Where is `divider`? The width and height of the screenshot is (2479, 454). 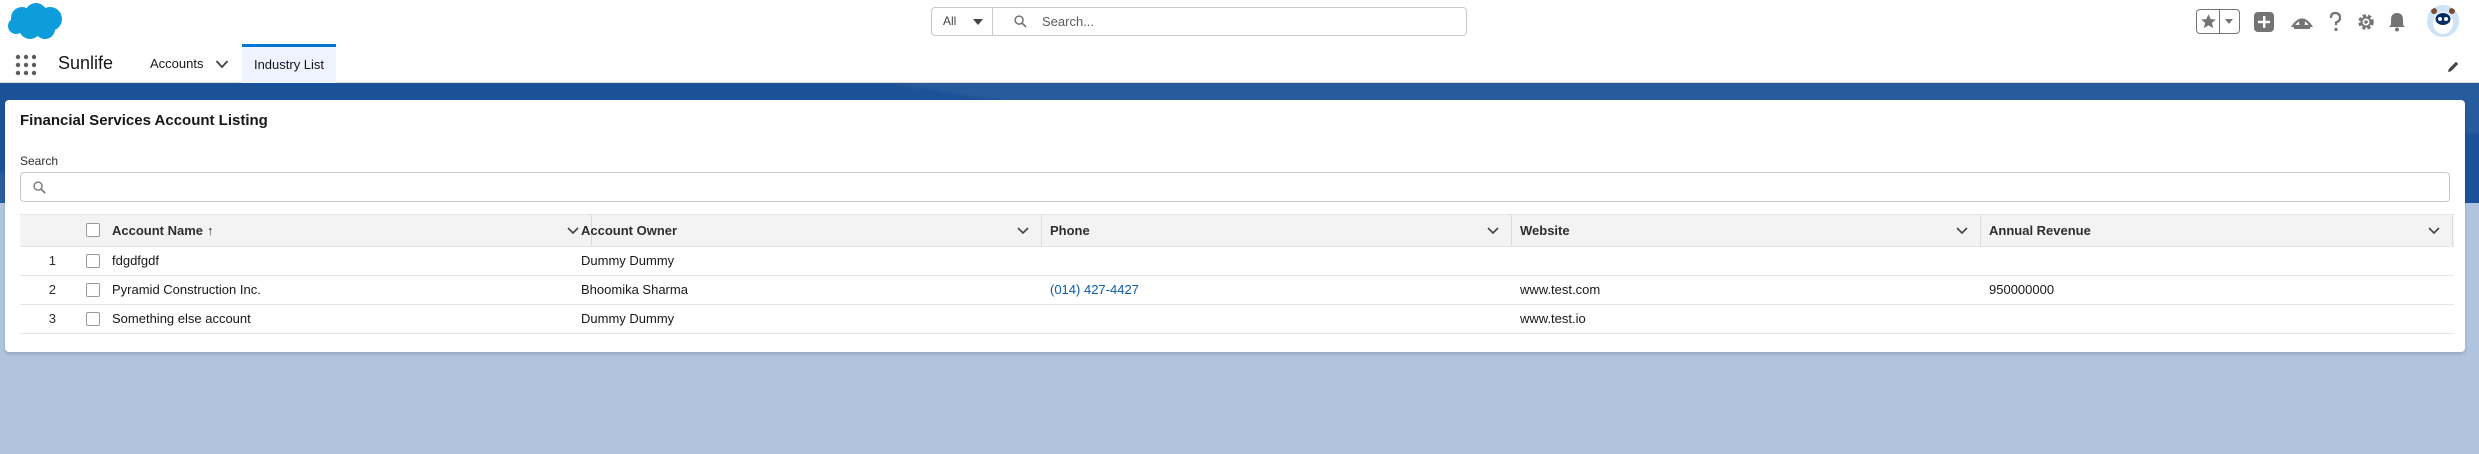
divider is located at coordinates (2219, 21).